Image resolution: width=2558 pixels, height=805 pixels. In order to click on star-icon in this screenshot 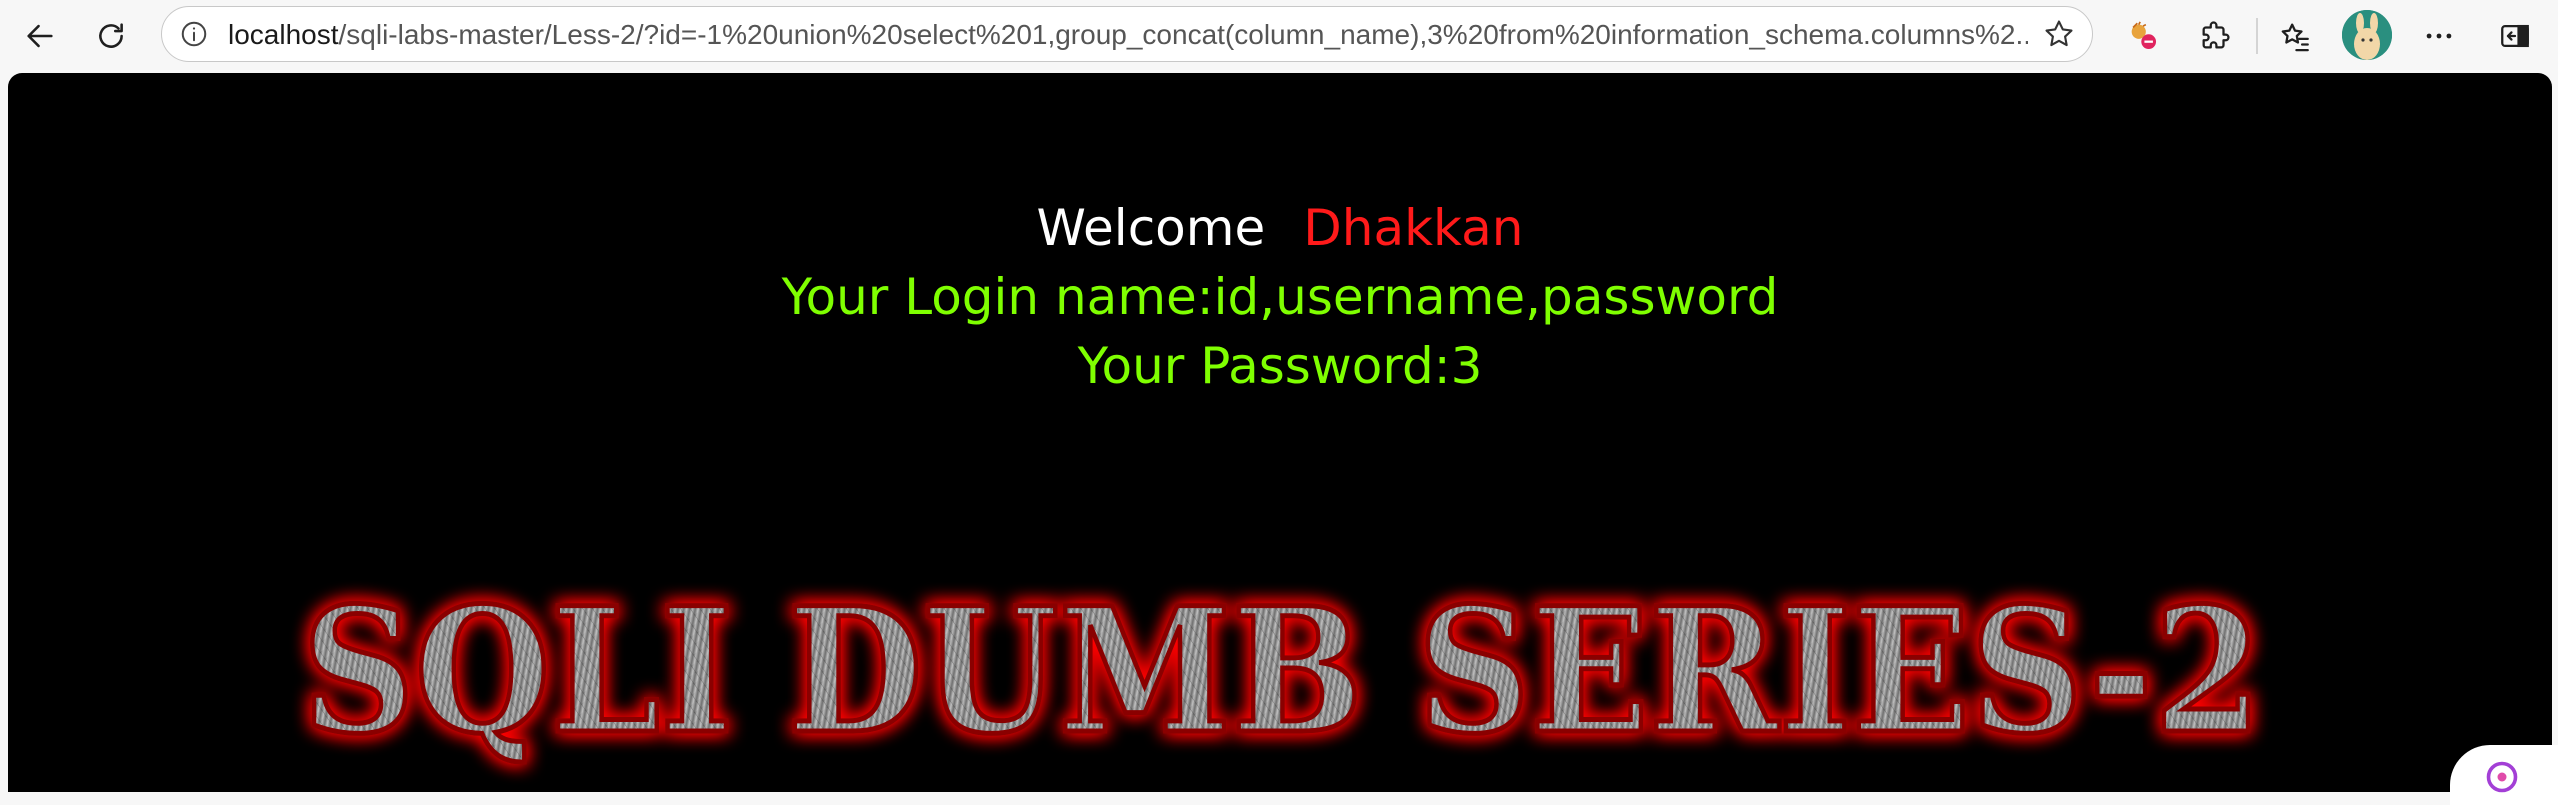, I will do `click(2059, 33)`.